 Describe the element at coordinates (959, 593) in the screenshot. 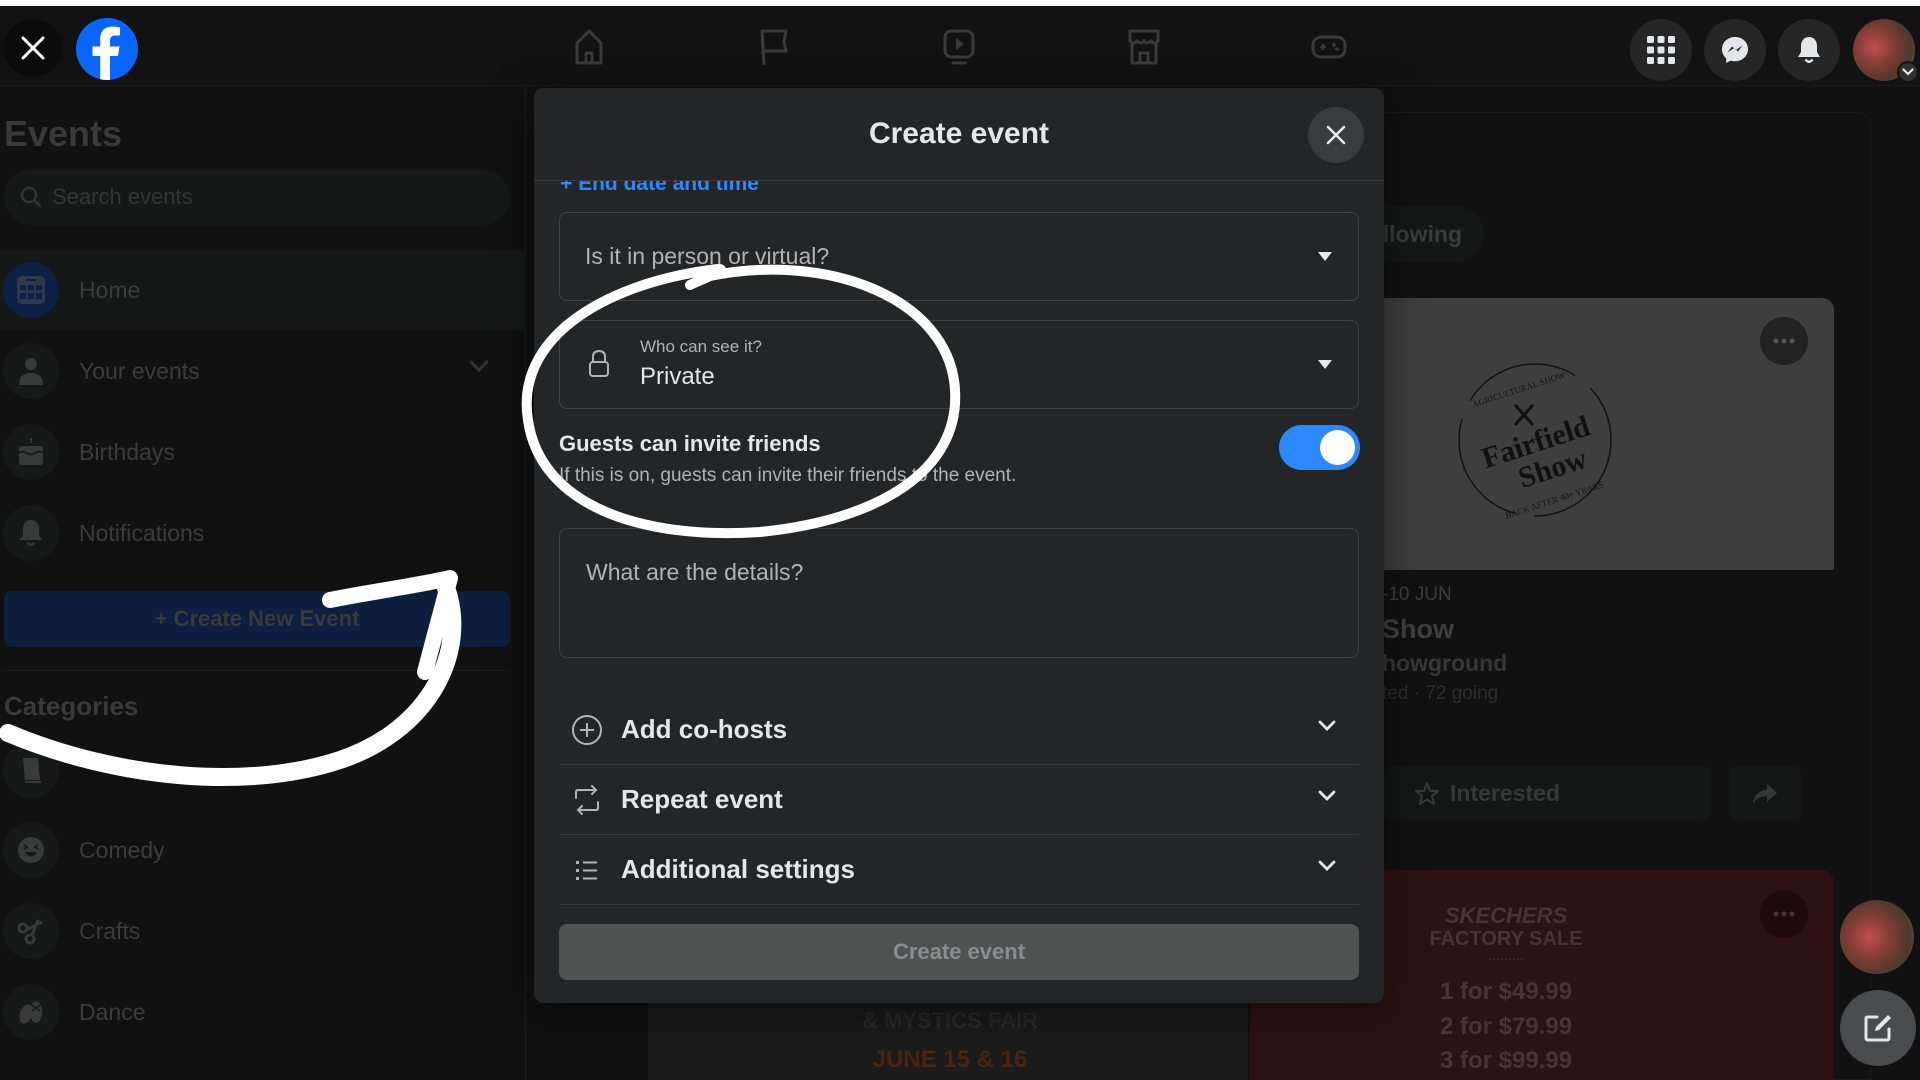

I see `details-textarea: What are the details?` at that location.